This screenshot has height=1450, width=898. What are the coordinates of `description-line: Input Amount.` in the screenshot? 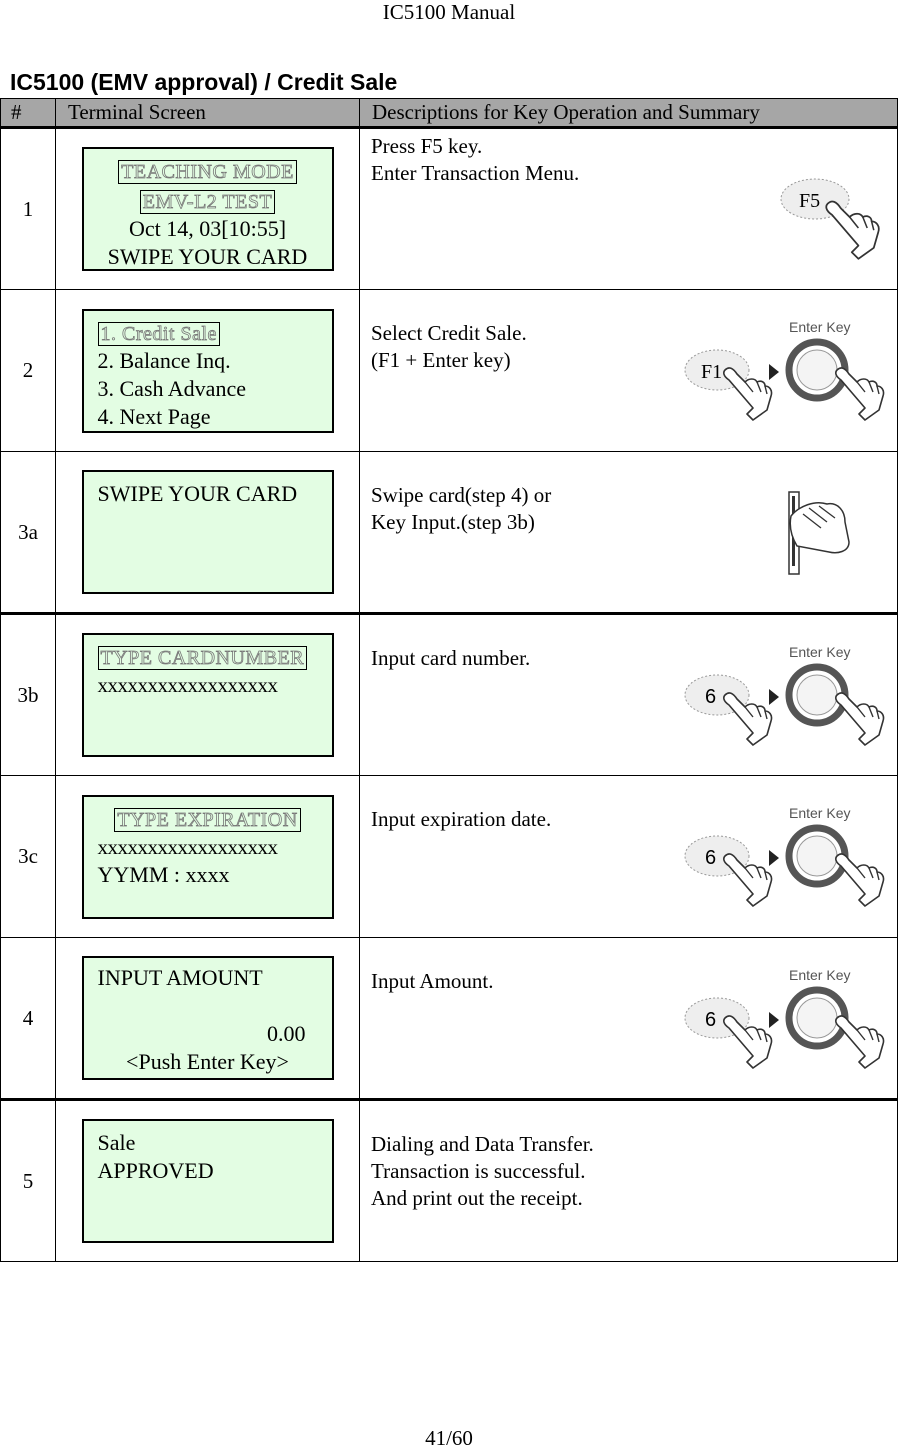 It's located at (432, 981).